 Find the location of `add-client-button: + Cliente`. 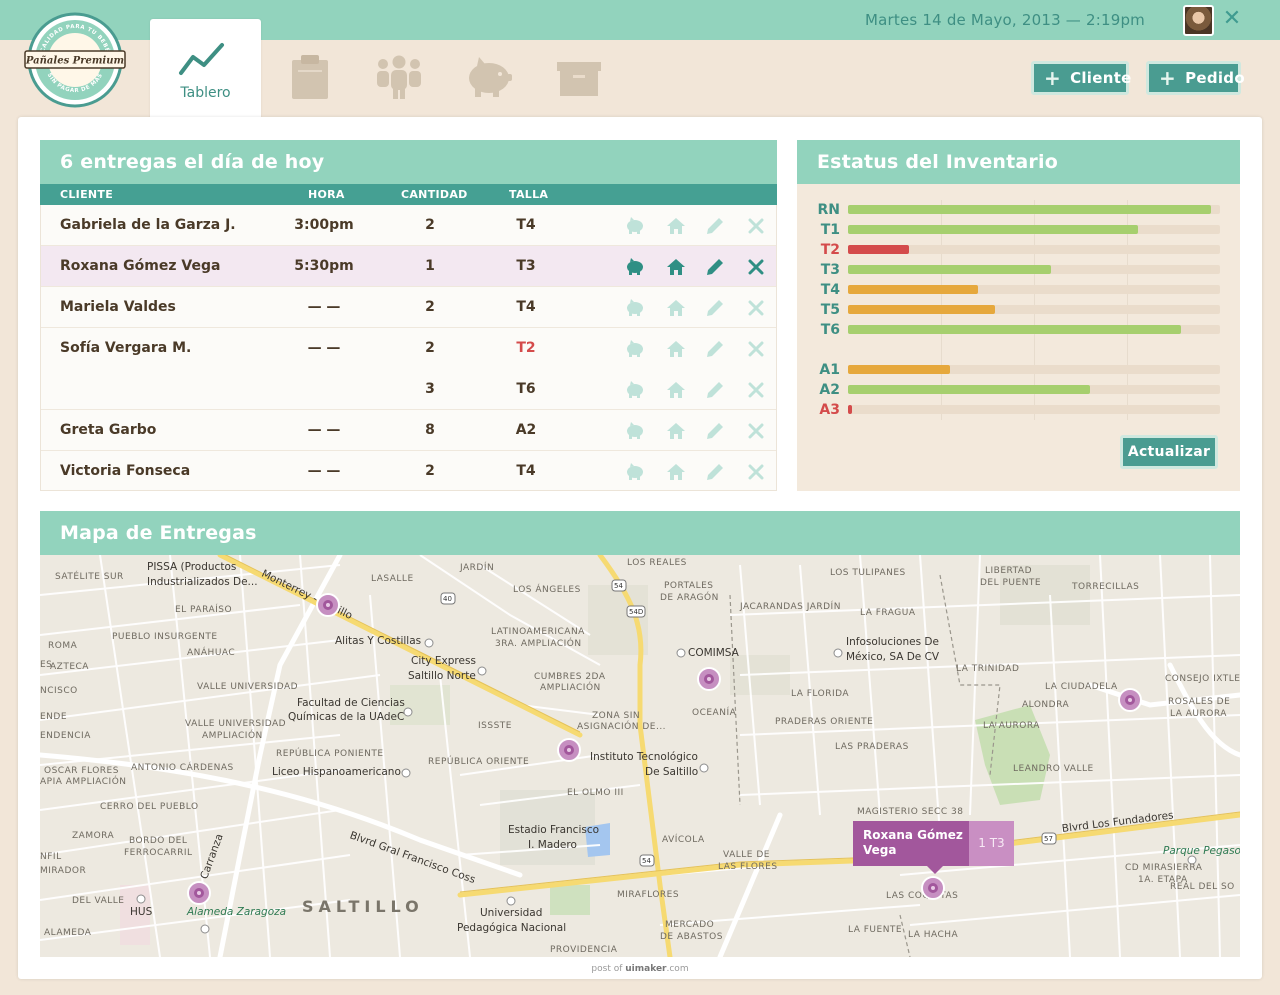

add-client-button: + Cliente is located at coordinates (1081, 78).